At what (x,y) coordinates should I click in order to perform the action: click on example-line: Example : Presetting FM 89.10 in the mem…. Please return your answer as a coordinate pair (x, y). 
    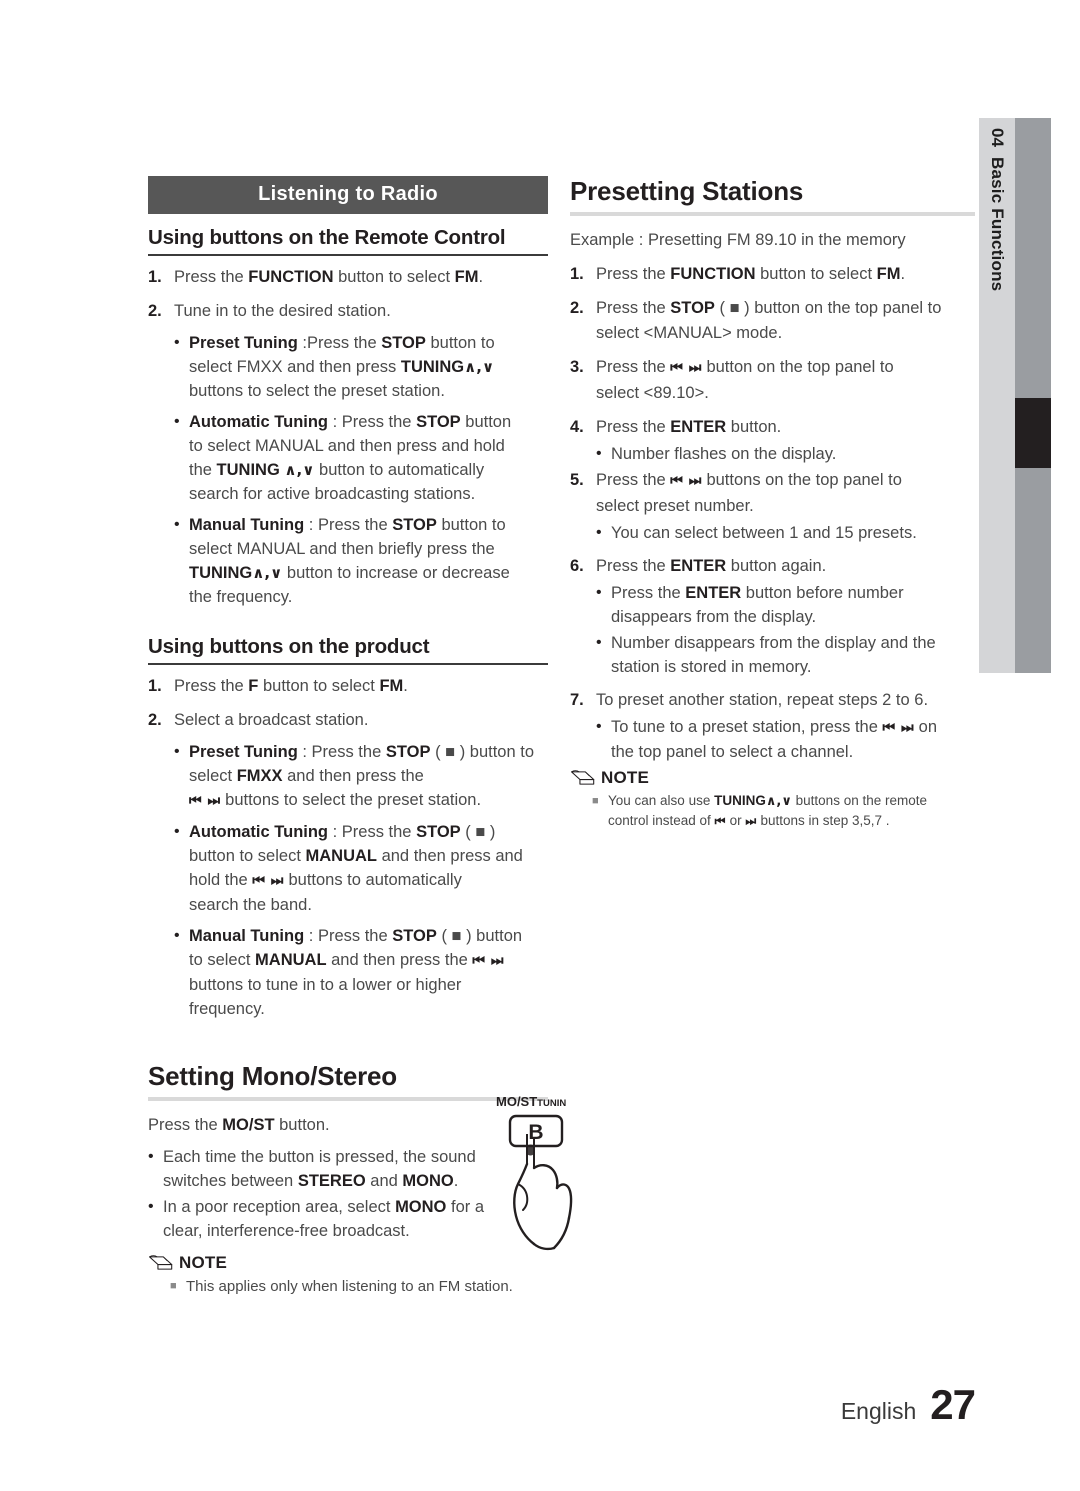
    Looking at the image, I should click on (738, 240).